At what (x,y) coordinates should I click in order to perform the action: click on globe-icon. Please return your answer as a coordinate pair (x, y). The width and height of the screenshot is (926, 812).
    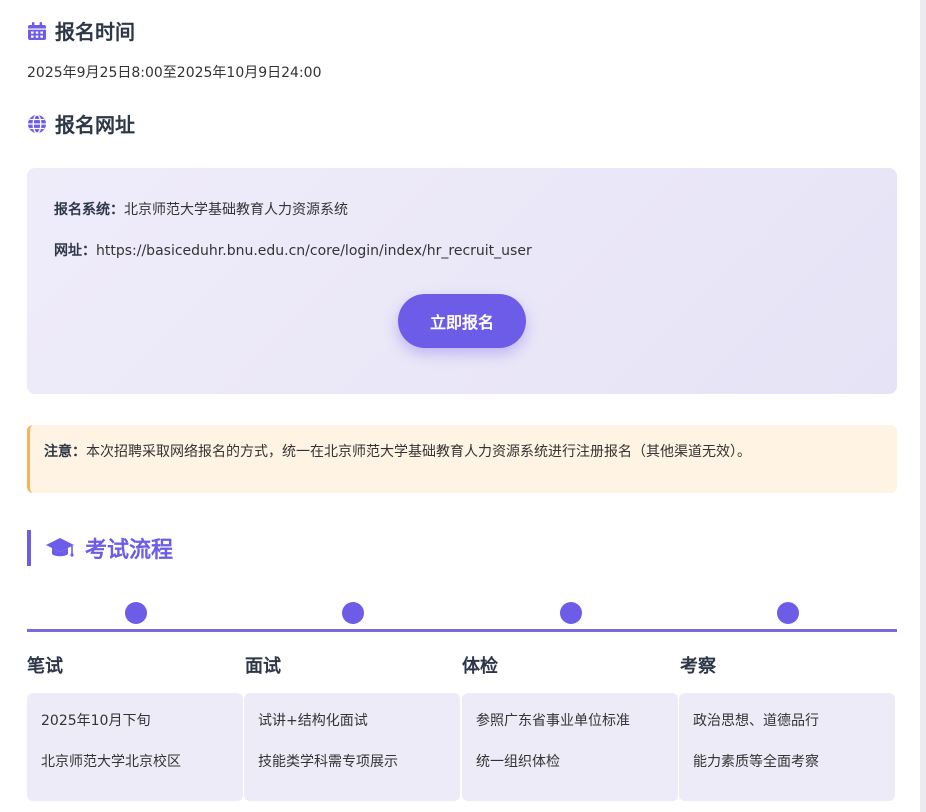
    Looking at the image, I should click on (37, 123).